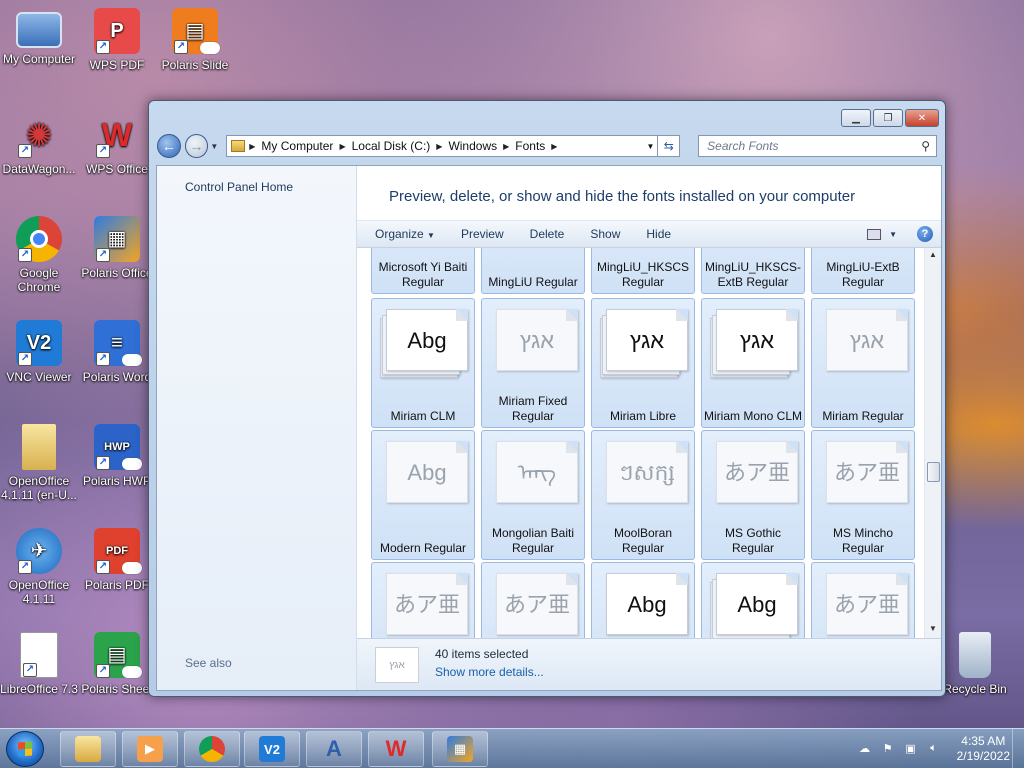 Image resolution: width=1024 pixels, height=768 pixels. I want to click on selection-count: 40 items selected, so click(482, 654).